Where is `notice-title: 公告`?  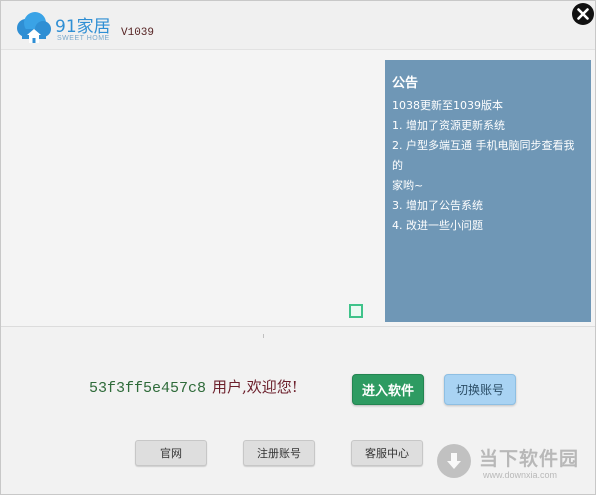
notice-title: 公告 is located at coordinates (405, 83).